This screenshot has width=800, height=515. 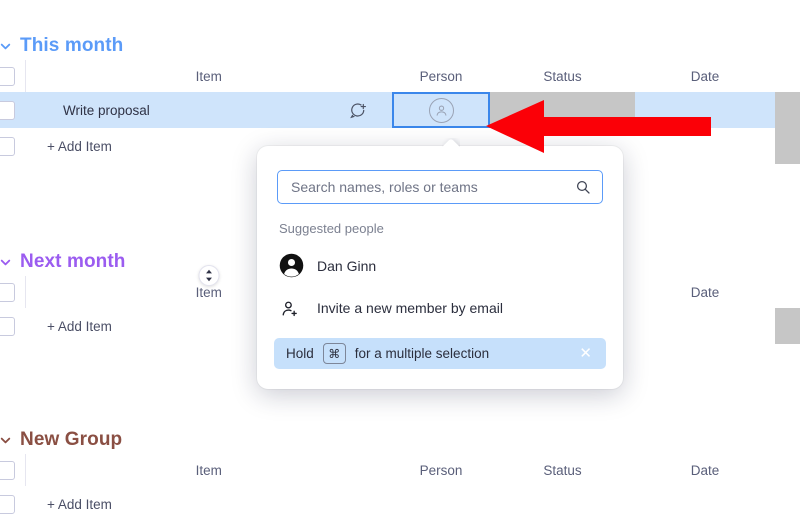 I want to click on group-title: This month, so click(x=71, y=46).